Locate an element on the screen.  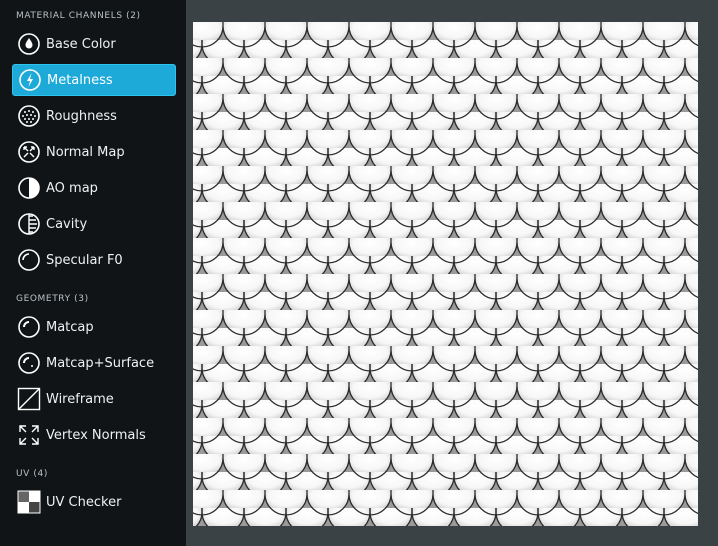
section-header-material-channels: MATERIAL CHANNELS (2) is located at coordinates (78, 16).